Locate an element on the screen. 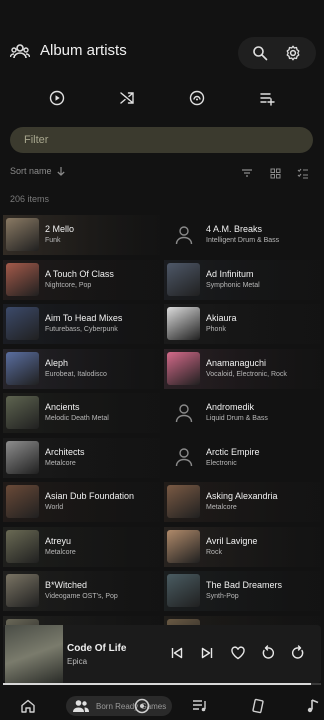 Image resolution: width=324 pixels, height=720 pixels. filter-options-button is located at coordinates (247, 173).